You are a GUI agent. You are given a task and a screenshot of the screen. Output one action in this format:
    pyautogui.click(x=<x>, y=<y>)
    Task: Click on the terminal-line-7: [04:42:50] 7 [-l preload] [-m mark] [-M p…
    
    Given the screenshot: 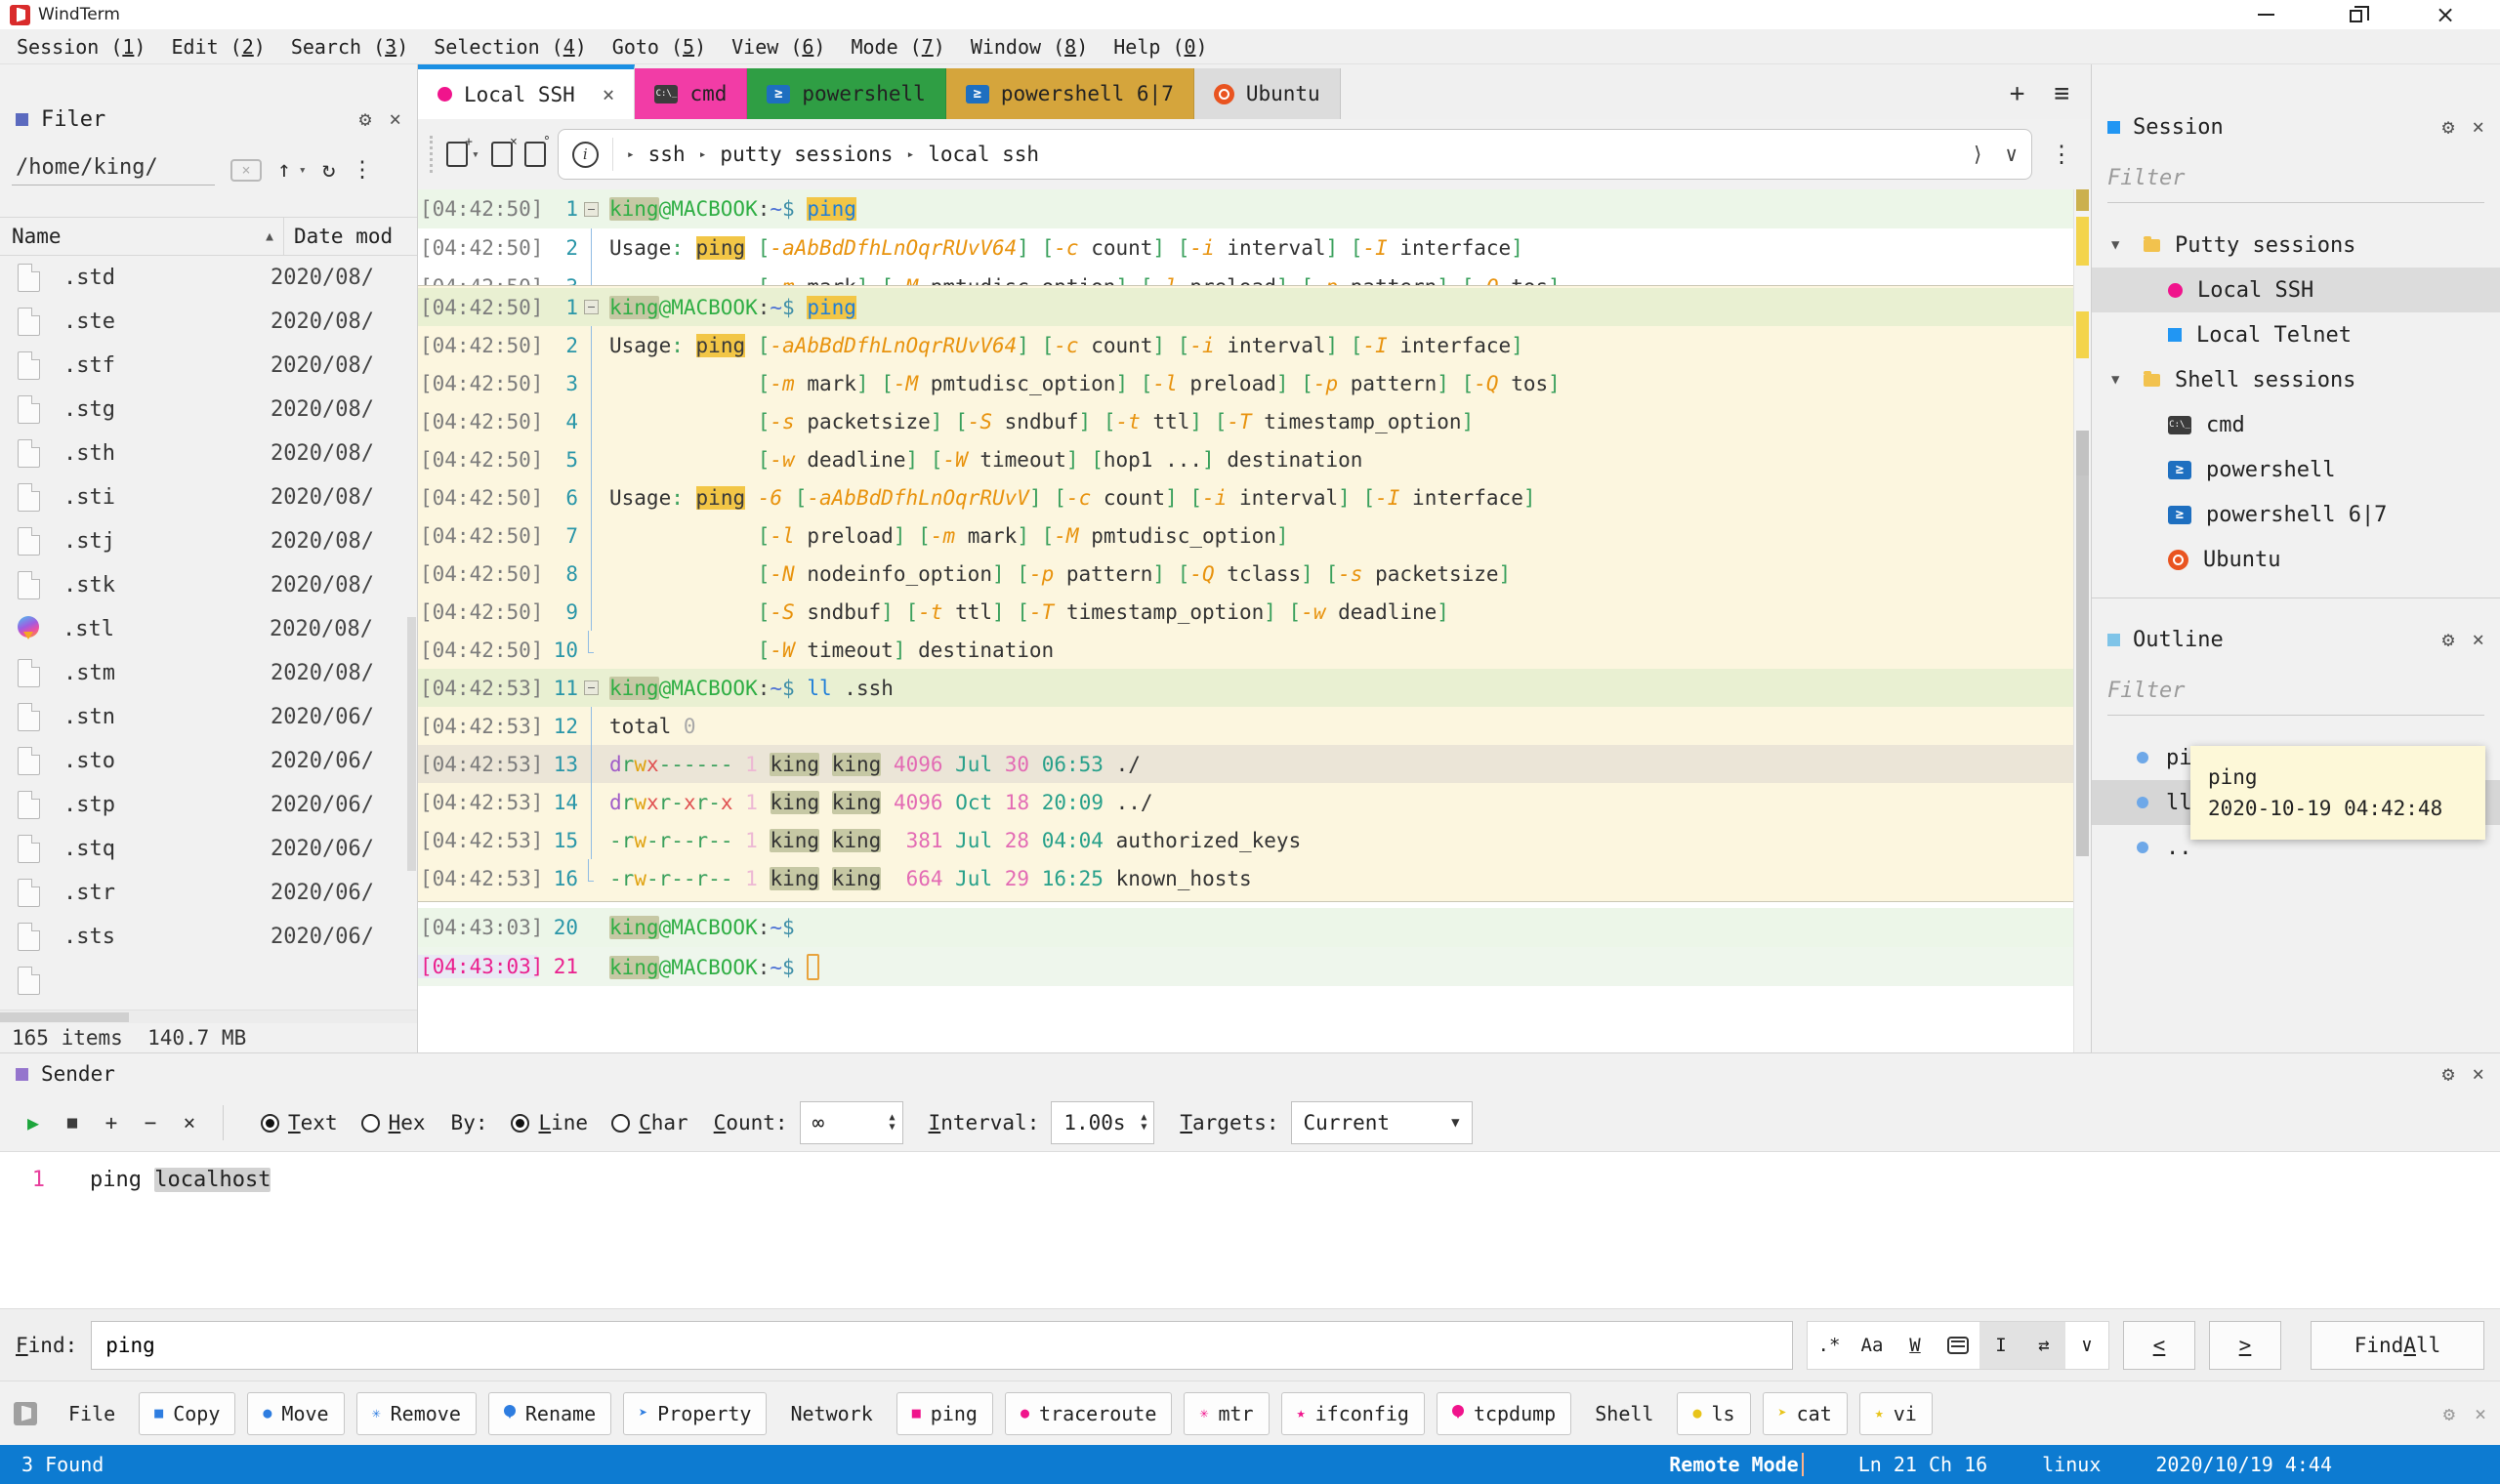 What is the action you would take?
    pyautogui.click(x=1245, y=536)
    